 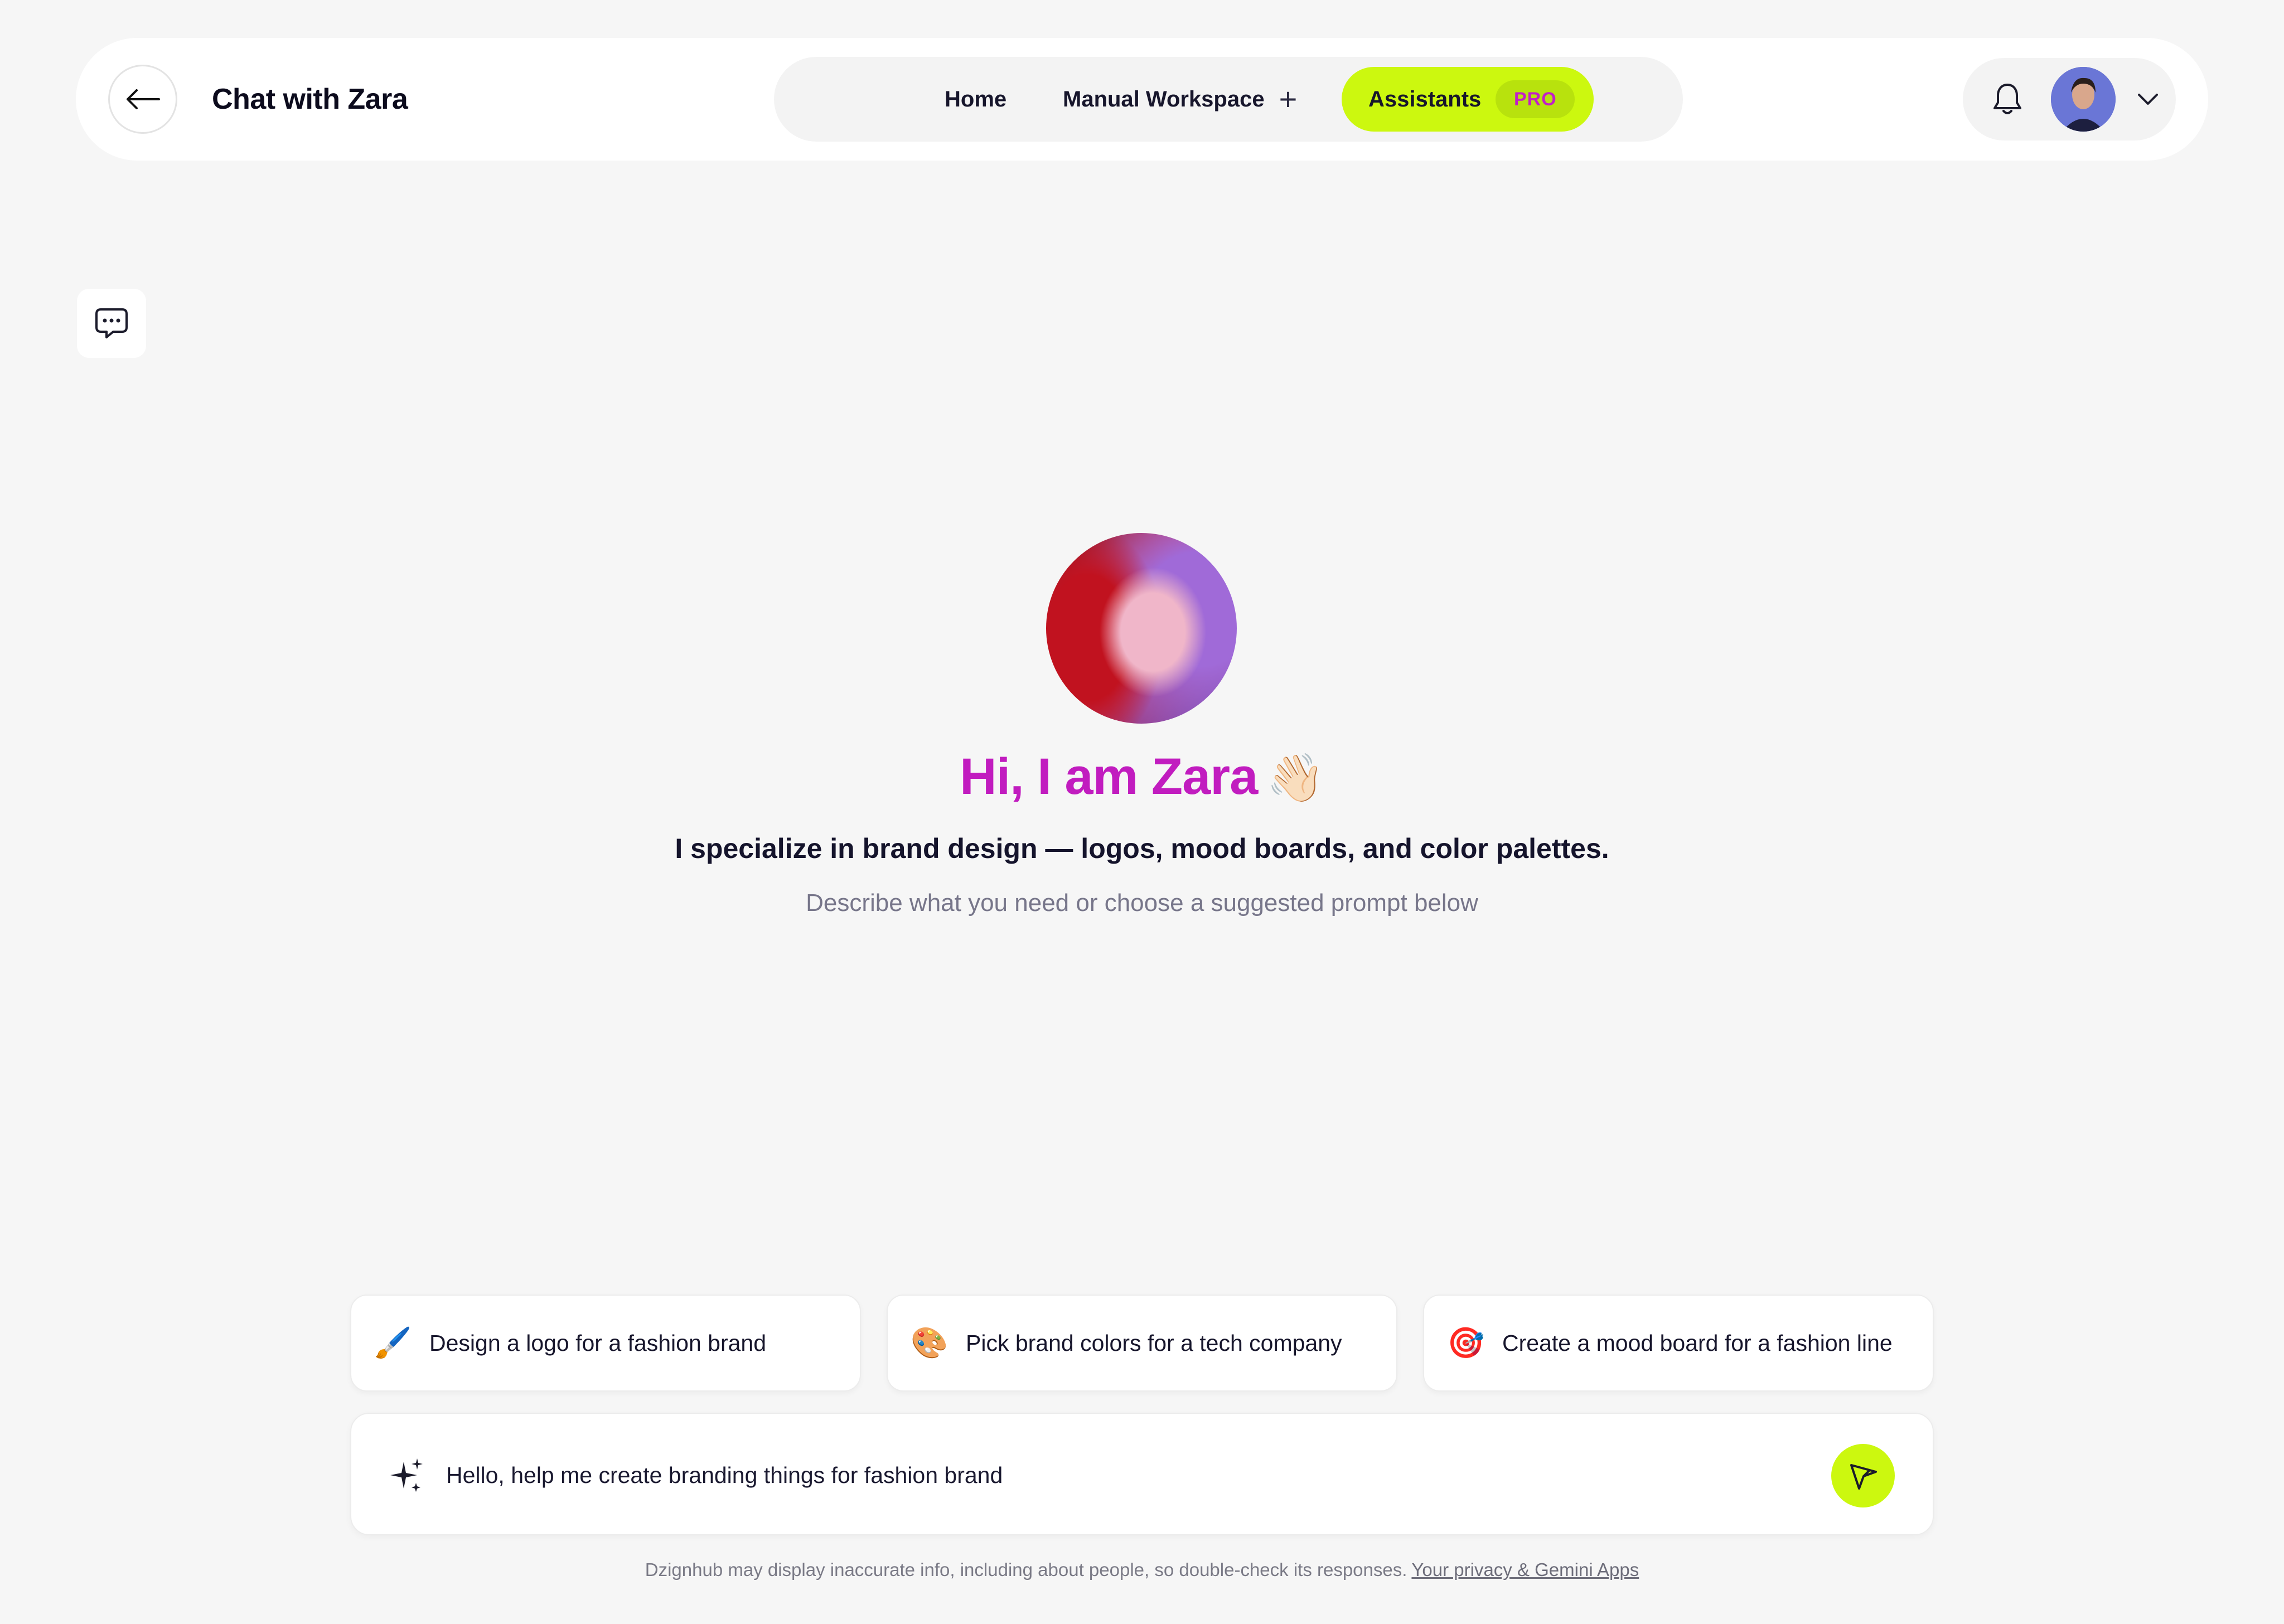 I want to click on chat-bubble-icon, so click(x=111, y=323).